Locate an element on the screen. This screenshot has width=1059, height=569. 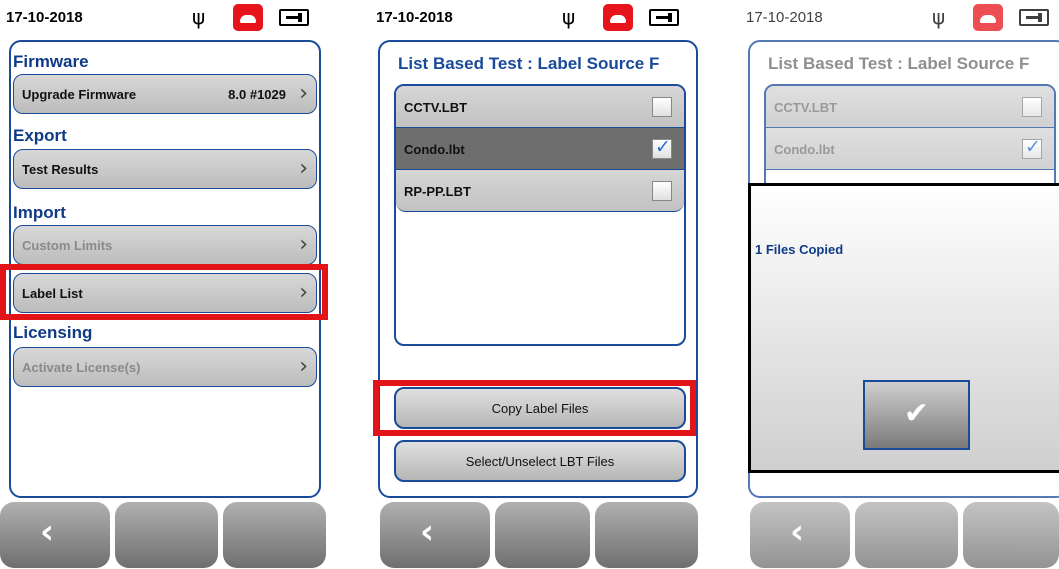
upgrade-firmware-label: Upgrade Firmware is located at coordinates (79, 94).